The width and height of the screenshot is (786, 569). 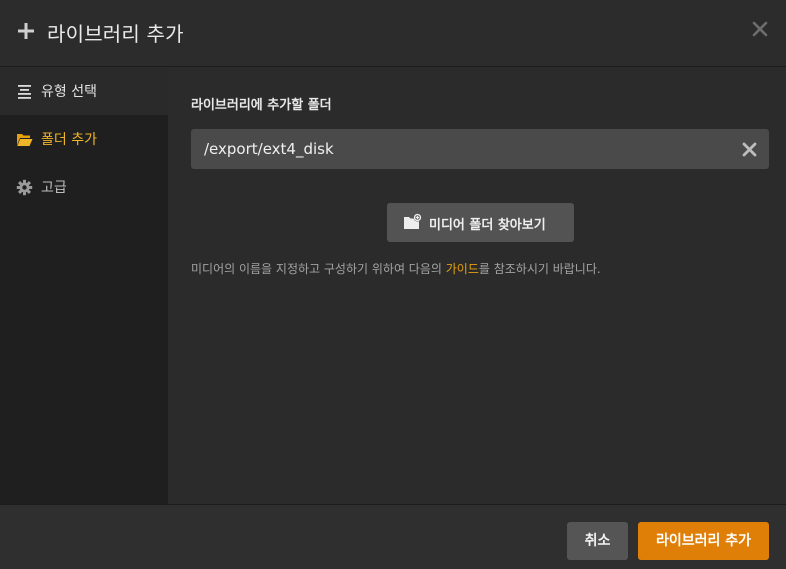 I want to click on folder-add-icon, so click(x=413, y=221).